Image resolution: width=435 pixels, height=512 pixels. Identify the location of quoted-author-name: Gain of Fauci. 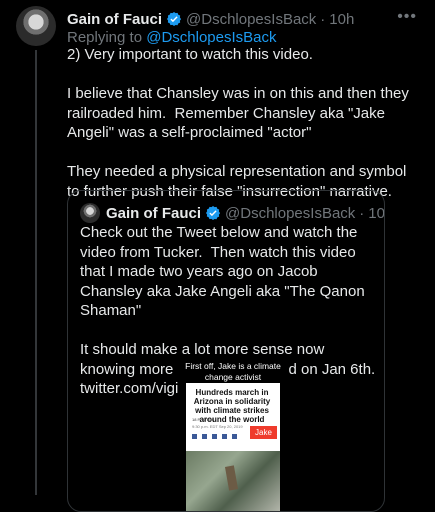
(153, 213).